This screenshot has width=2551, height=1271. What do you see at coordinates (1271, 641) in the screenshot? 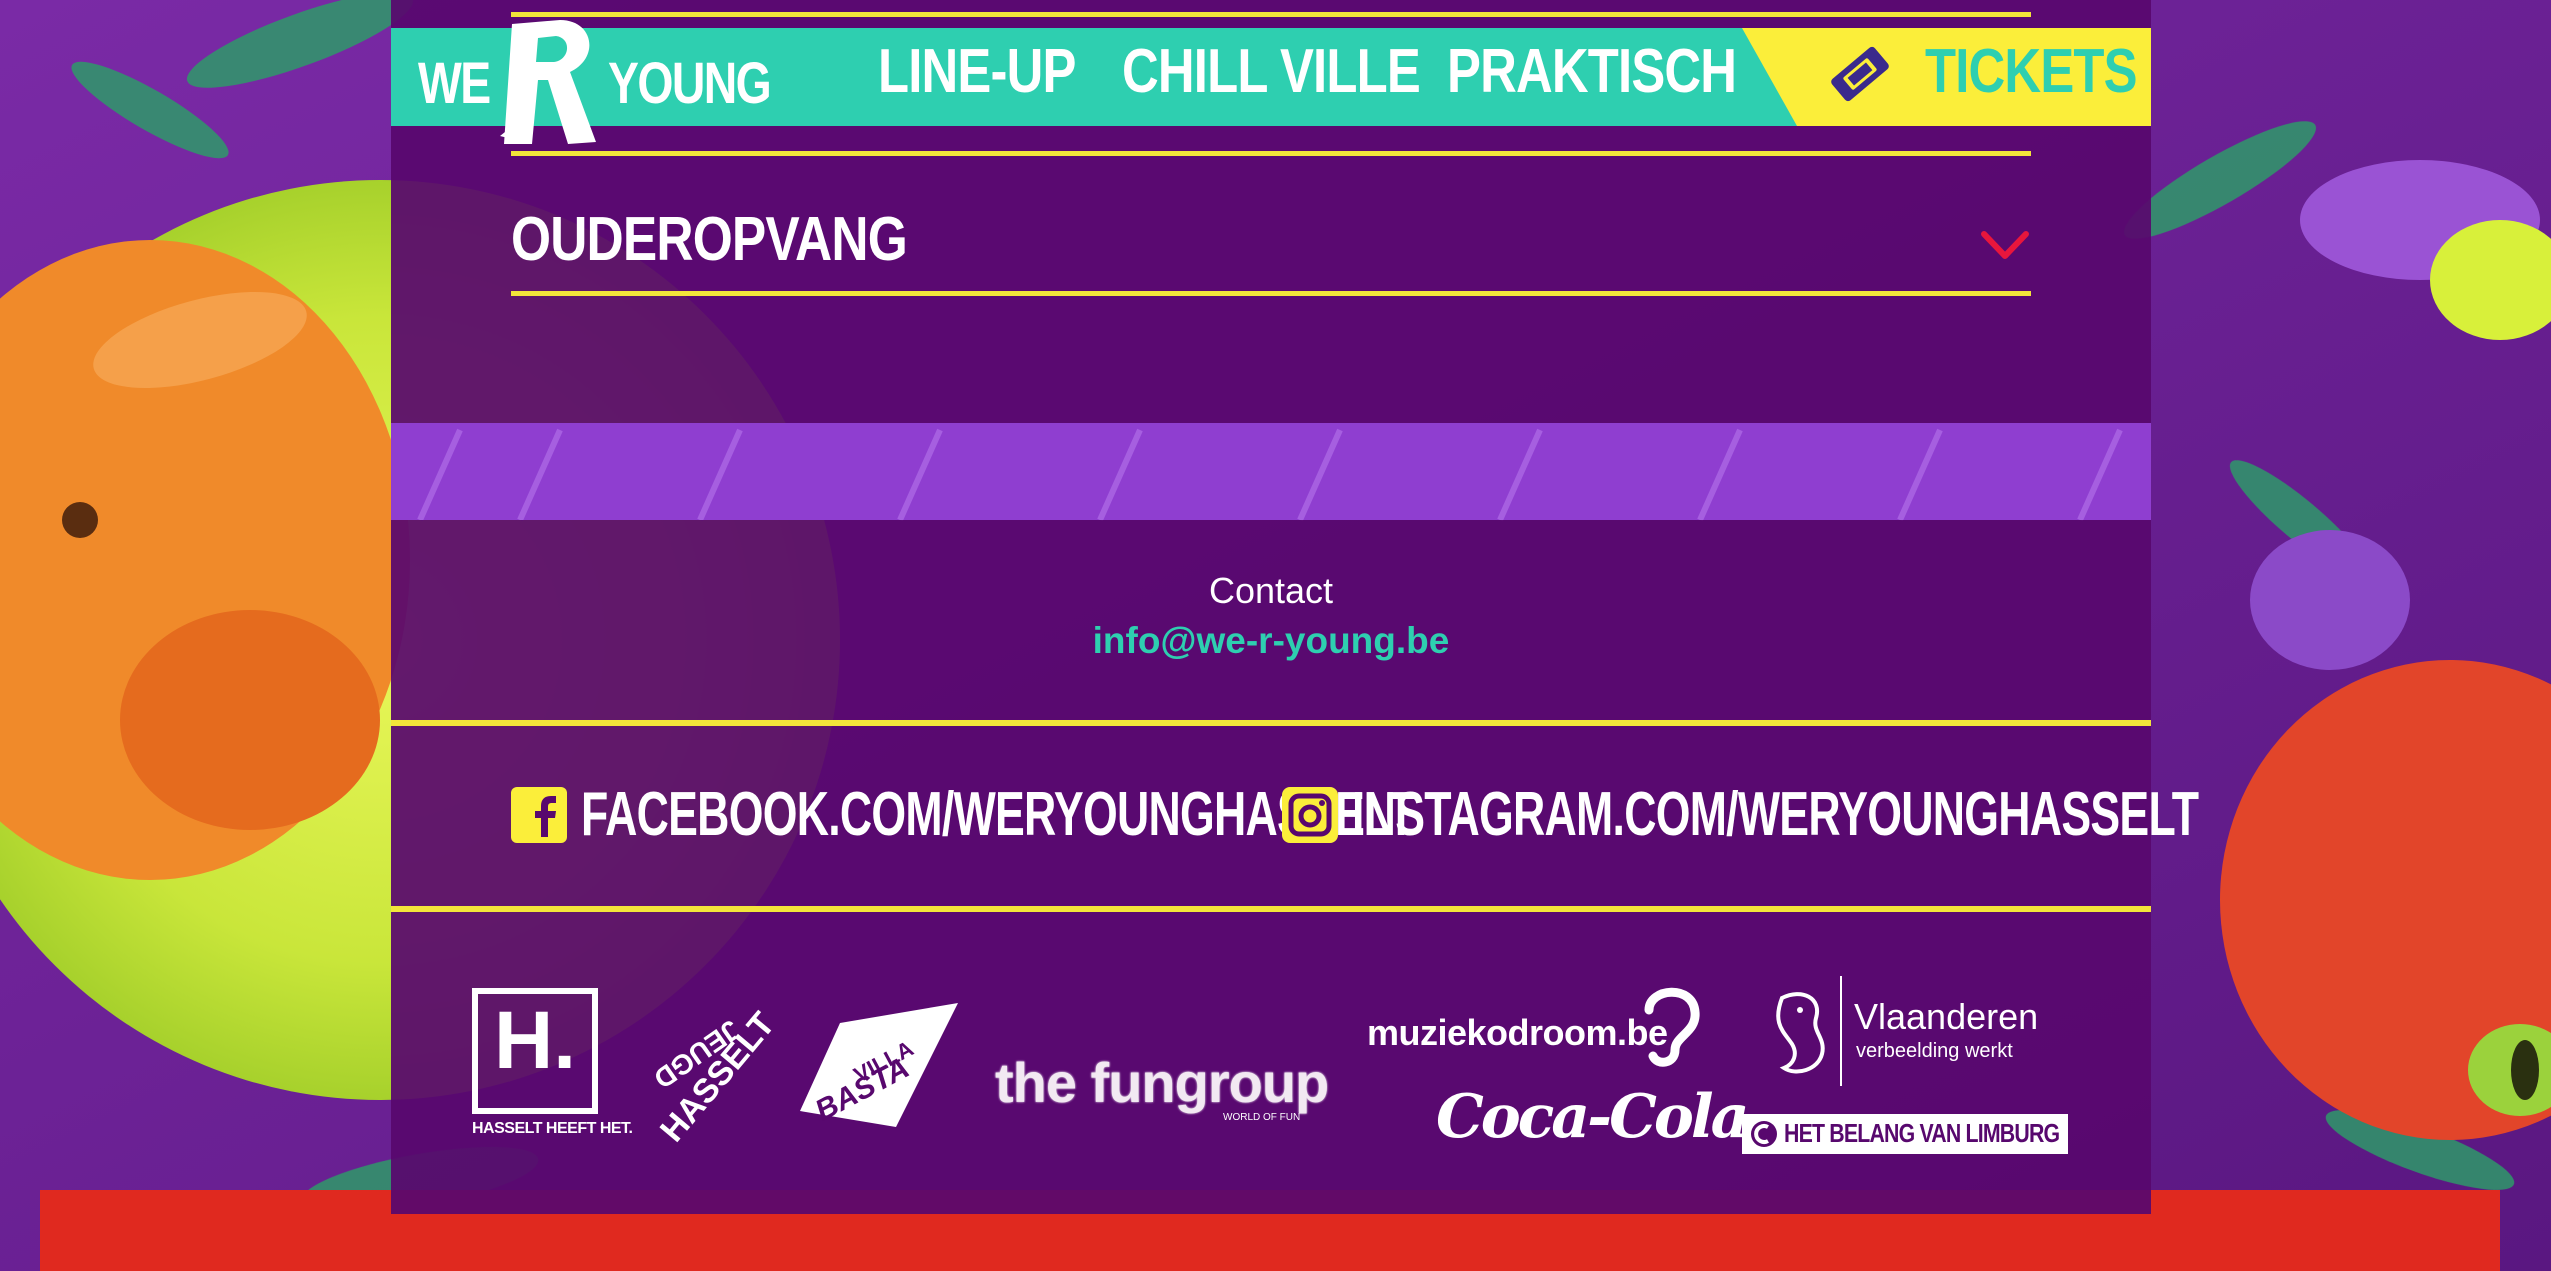
I see `contact-email-link: info@we-r-young.be` at bounding box center [1271, 641].